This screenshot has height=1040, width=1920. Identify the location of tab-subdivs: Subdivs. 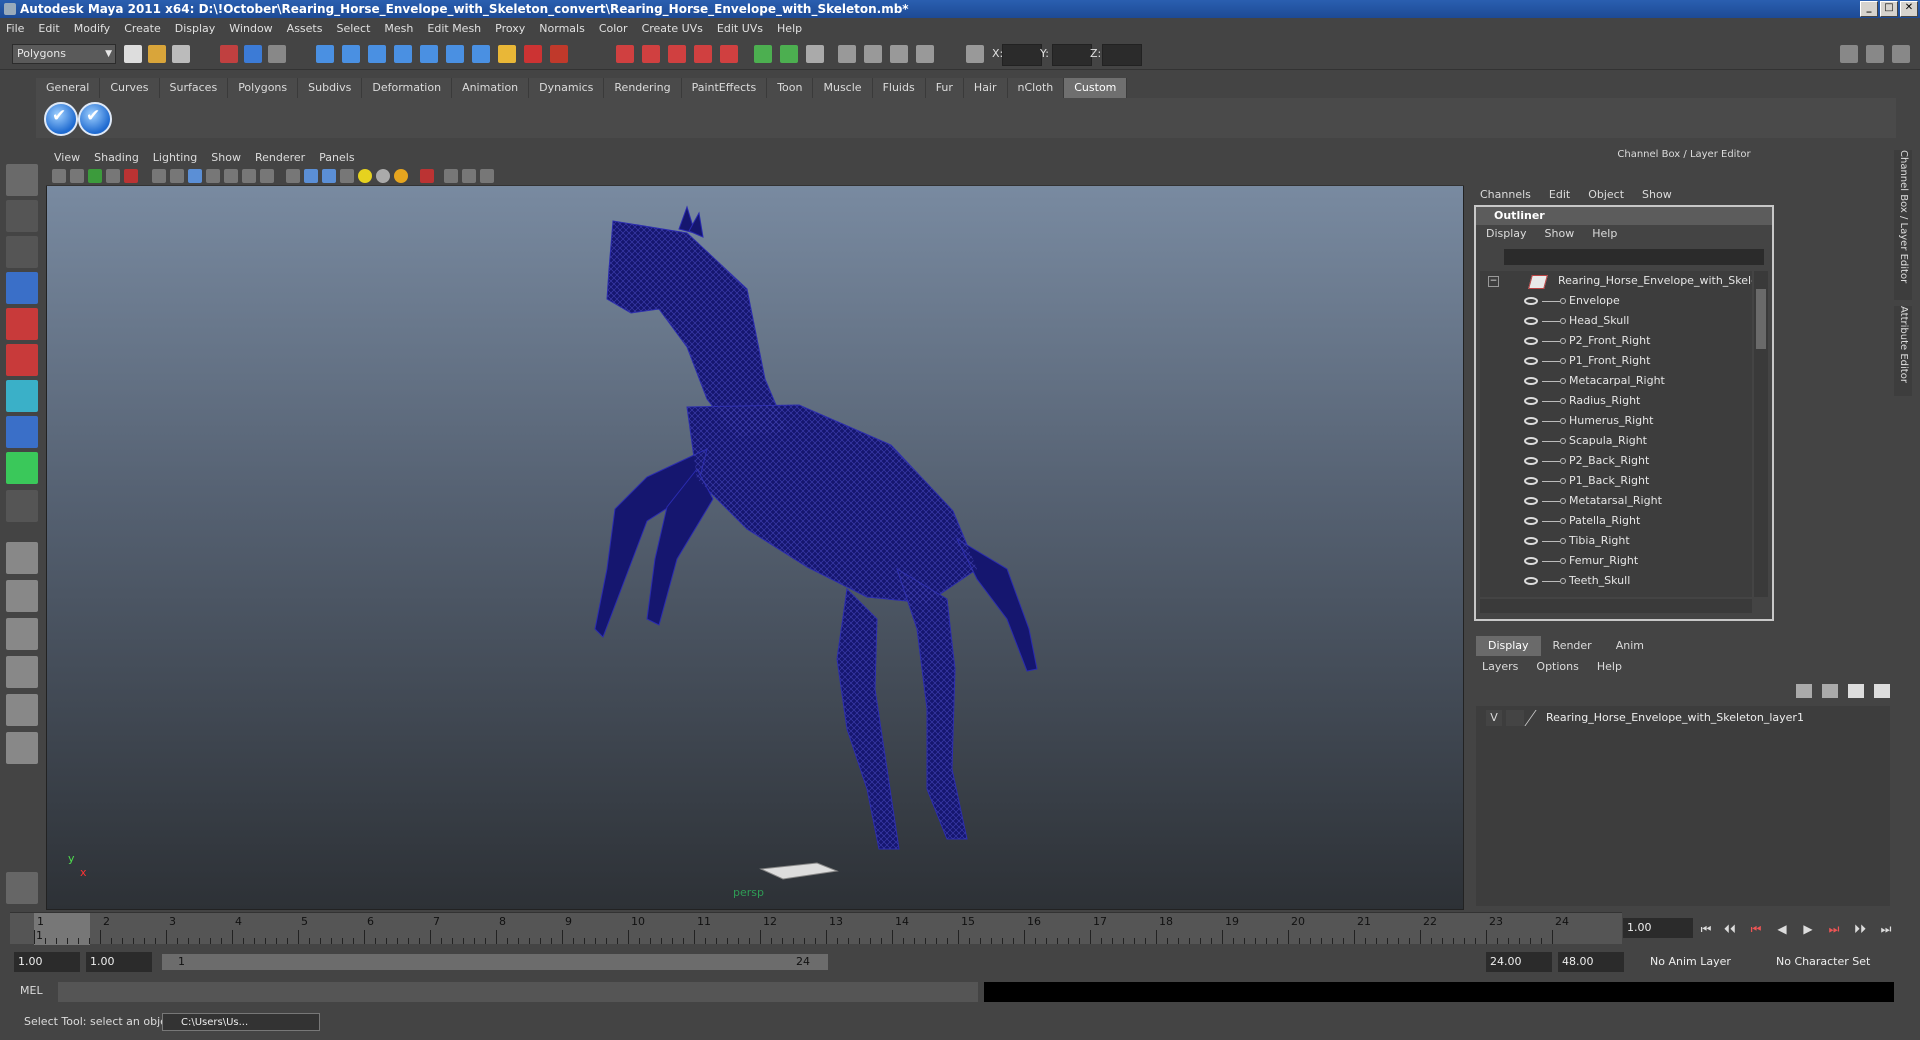
(330, 88).